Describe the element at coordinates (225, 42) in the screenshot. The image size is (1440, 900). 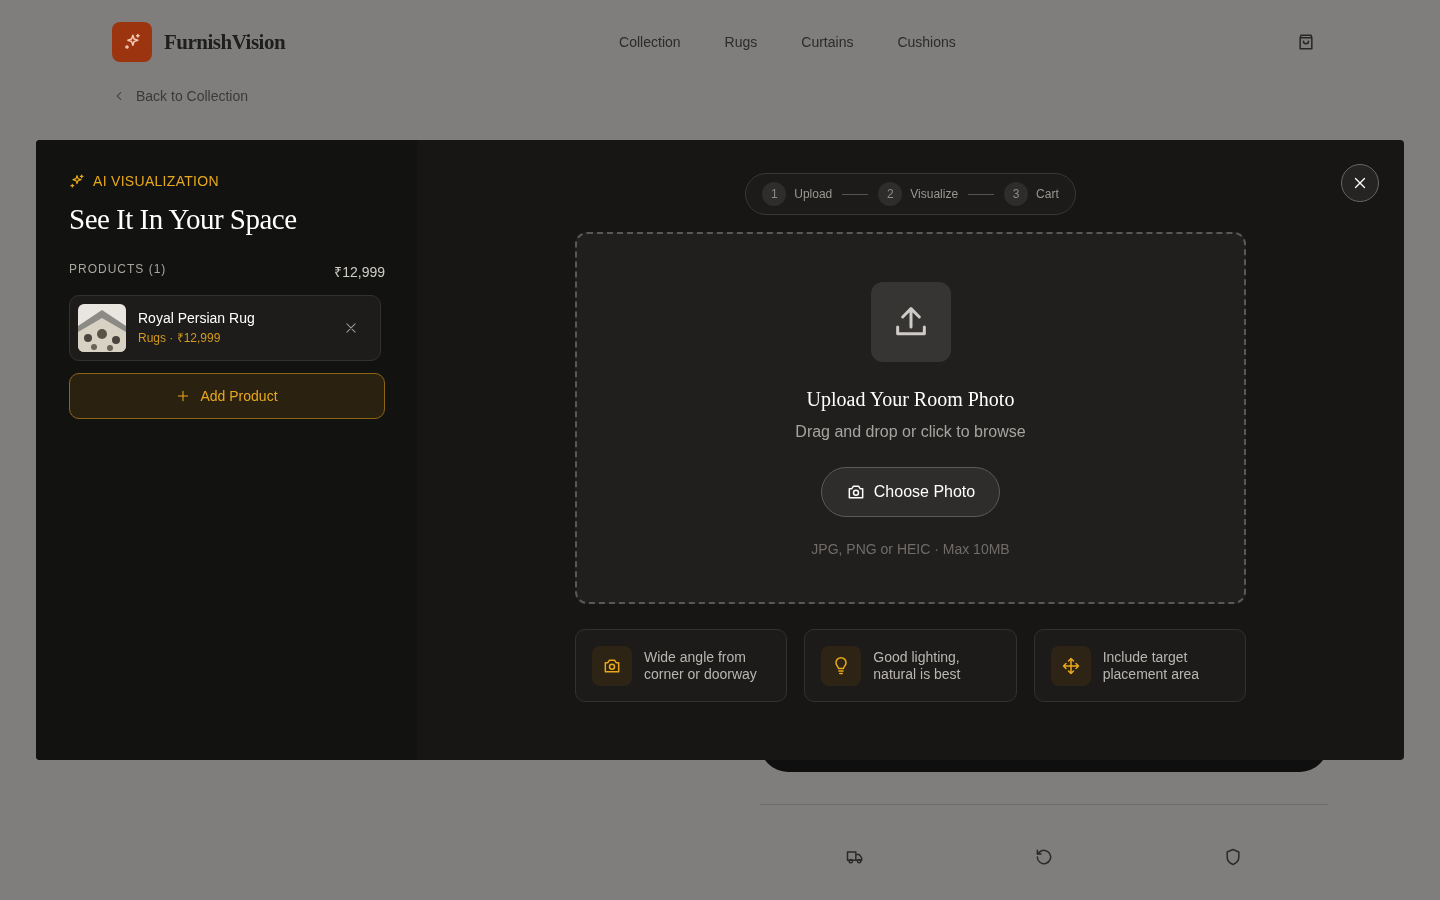
I see `brand-name: FurnishVision` at that location.